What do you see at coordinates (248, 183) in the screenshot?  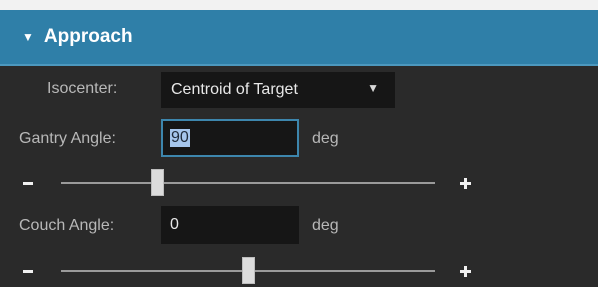 I see `gantry-slider-track` at bounding box center [248, 183].